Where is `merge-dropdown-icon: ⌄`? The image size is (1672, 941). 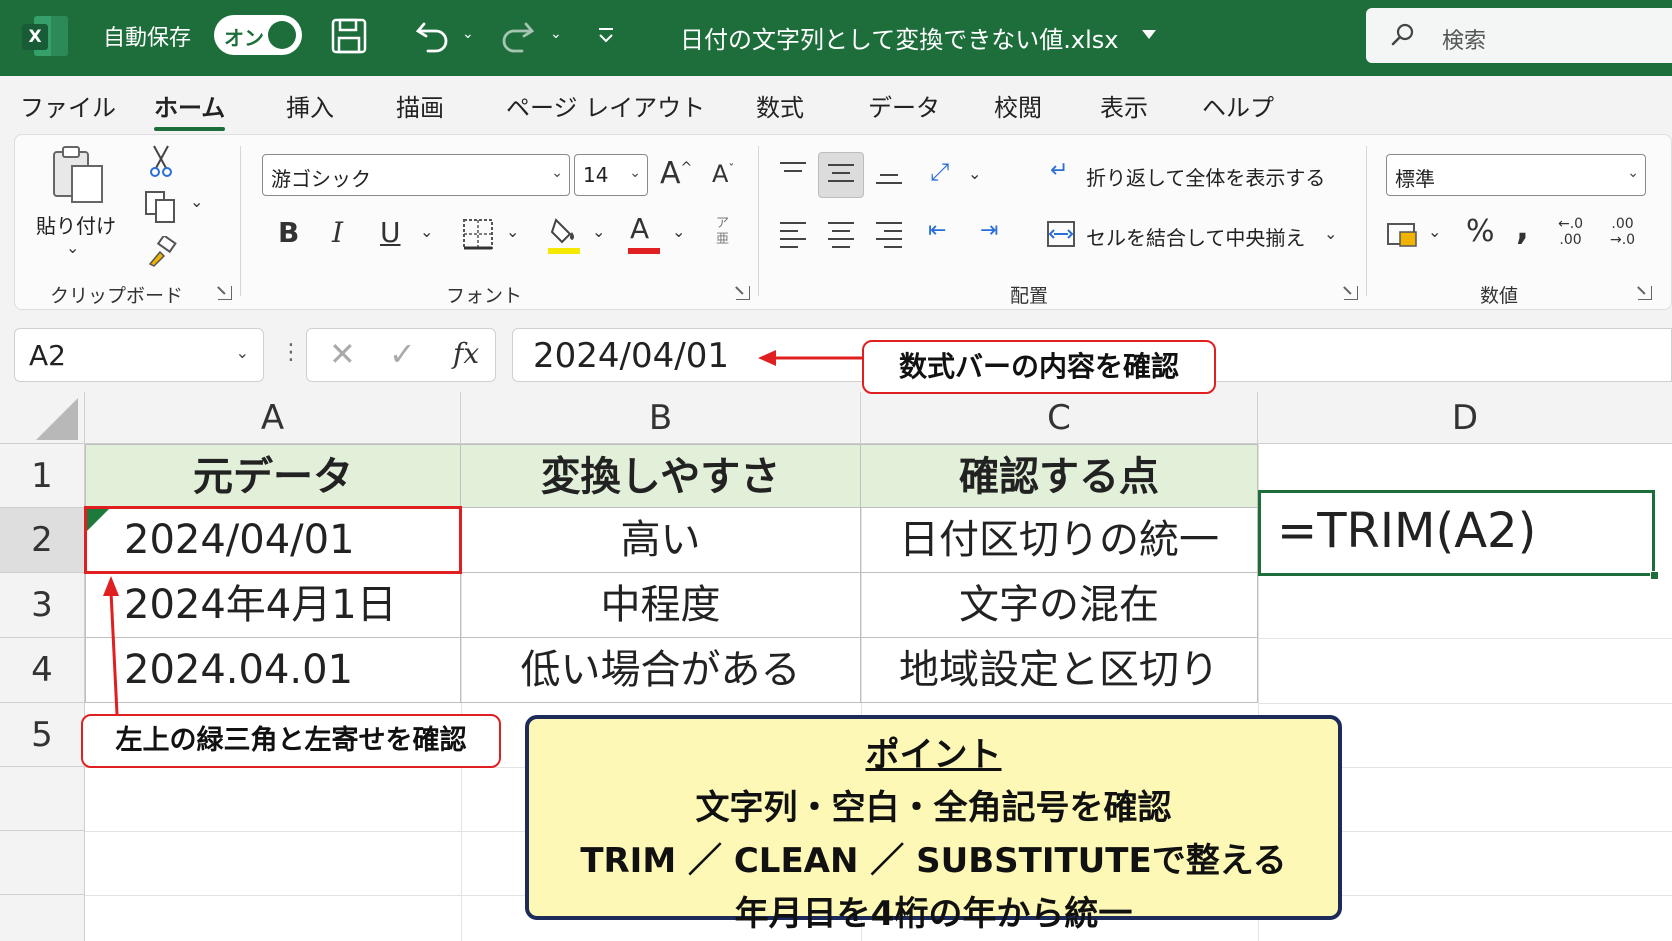
merge-dropdown-icon: ⌄ is located at coordinates (1330, 233).